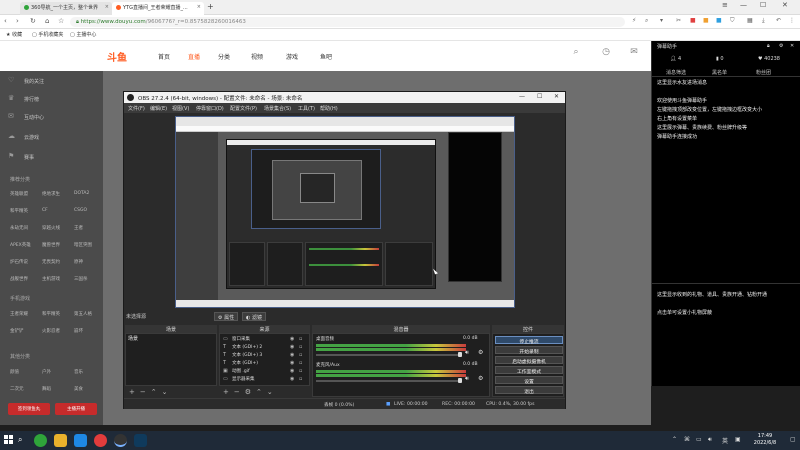  I want to click on sidebar-item-follow: ♡ 我的关注, so click(51, 81).